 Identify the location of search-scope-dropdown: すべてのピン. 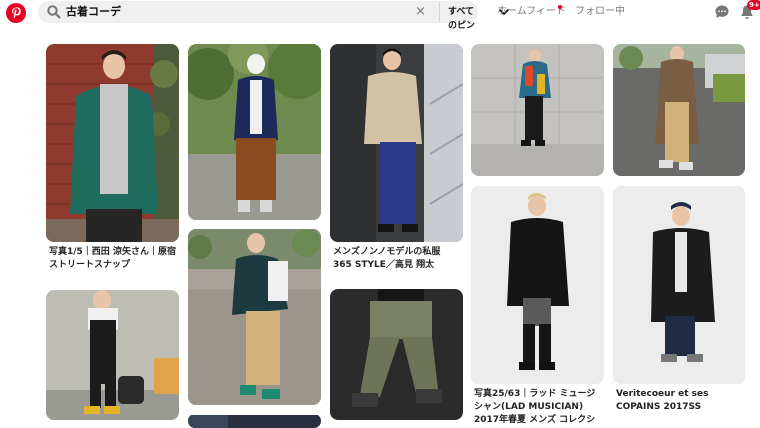
(463, 19).